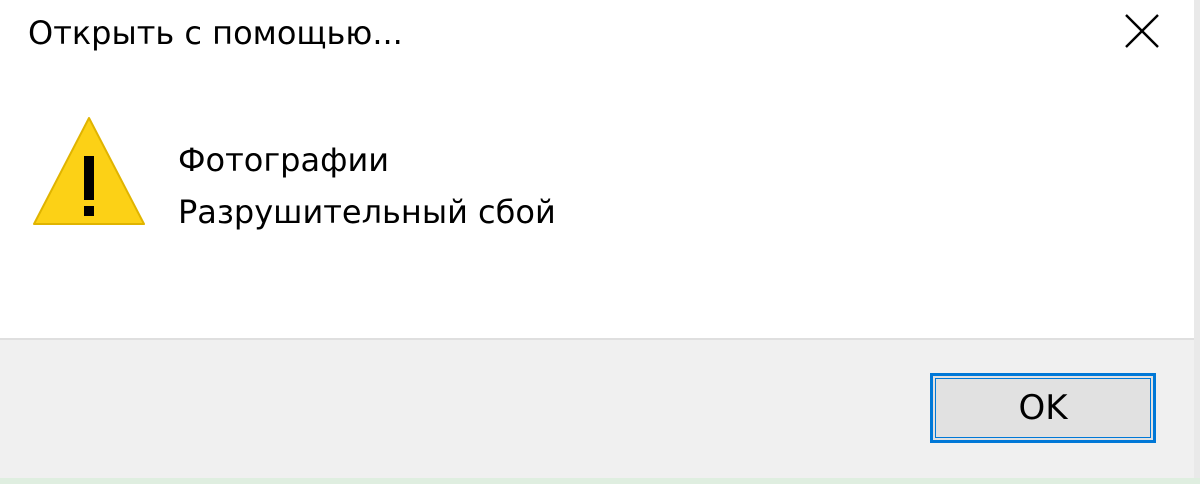 The image size is (1200, 484). Describe the element at coordinates (367, 186) in the screenshot. I see `message-text: Фотографии Разрушительный сбой` at that location.